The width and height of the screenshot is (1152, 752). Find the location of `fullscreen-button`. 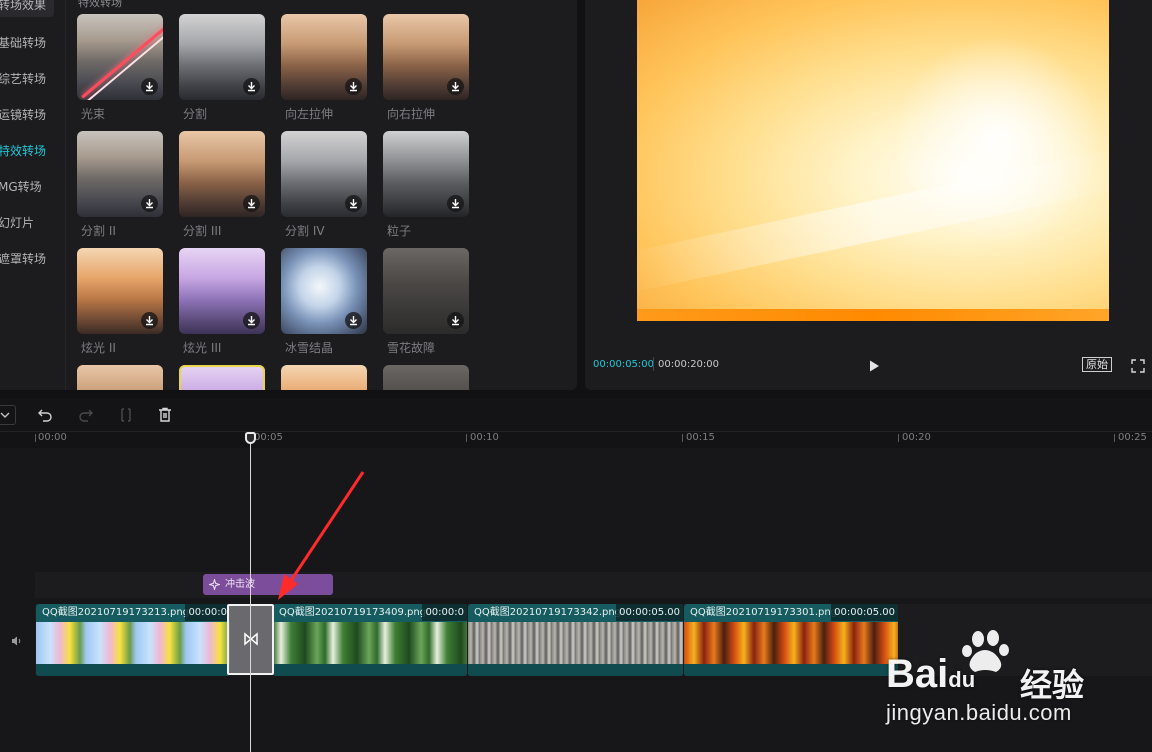

fullscreen-button is located at coordinates (1138, 365).